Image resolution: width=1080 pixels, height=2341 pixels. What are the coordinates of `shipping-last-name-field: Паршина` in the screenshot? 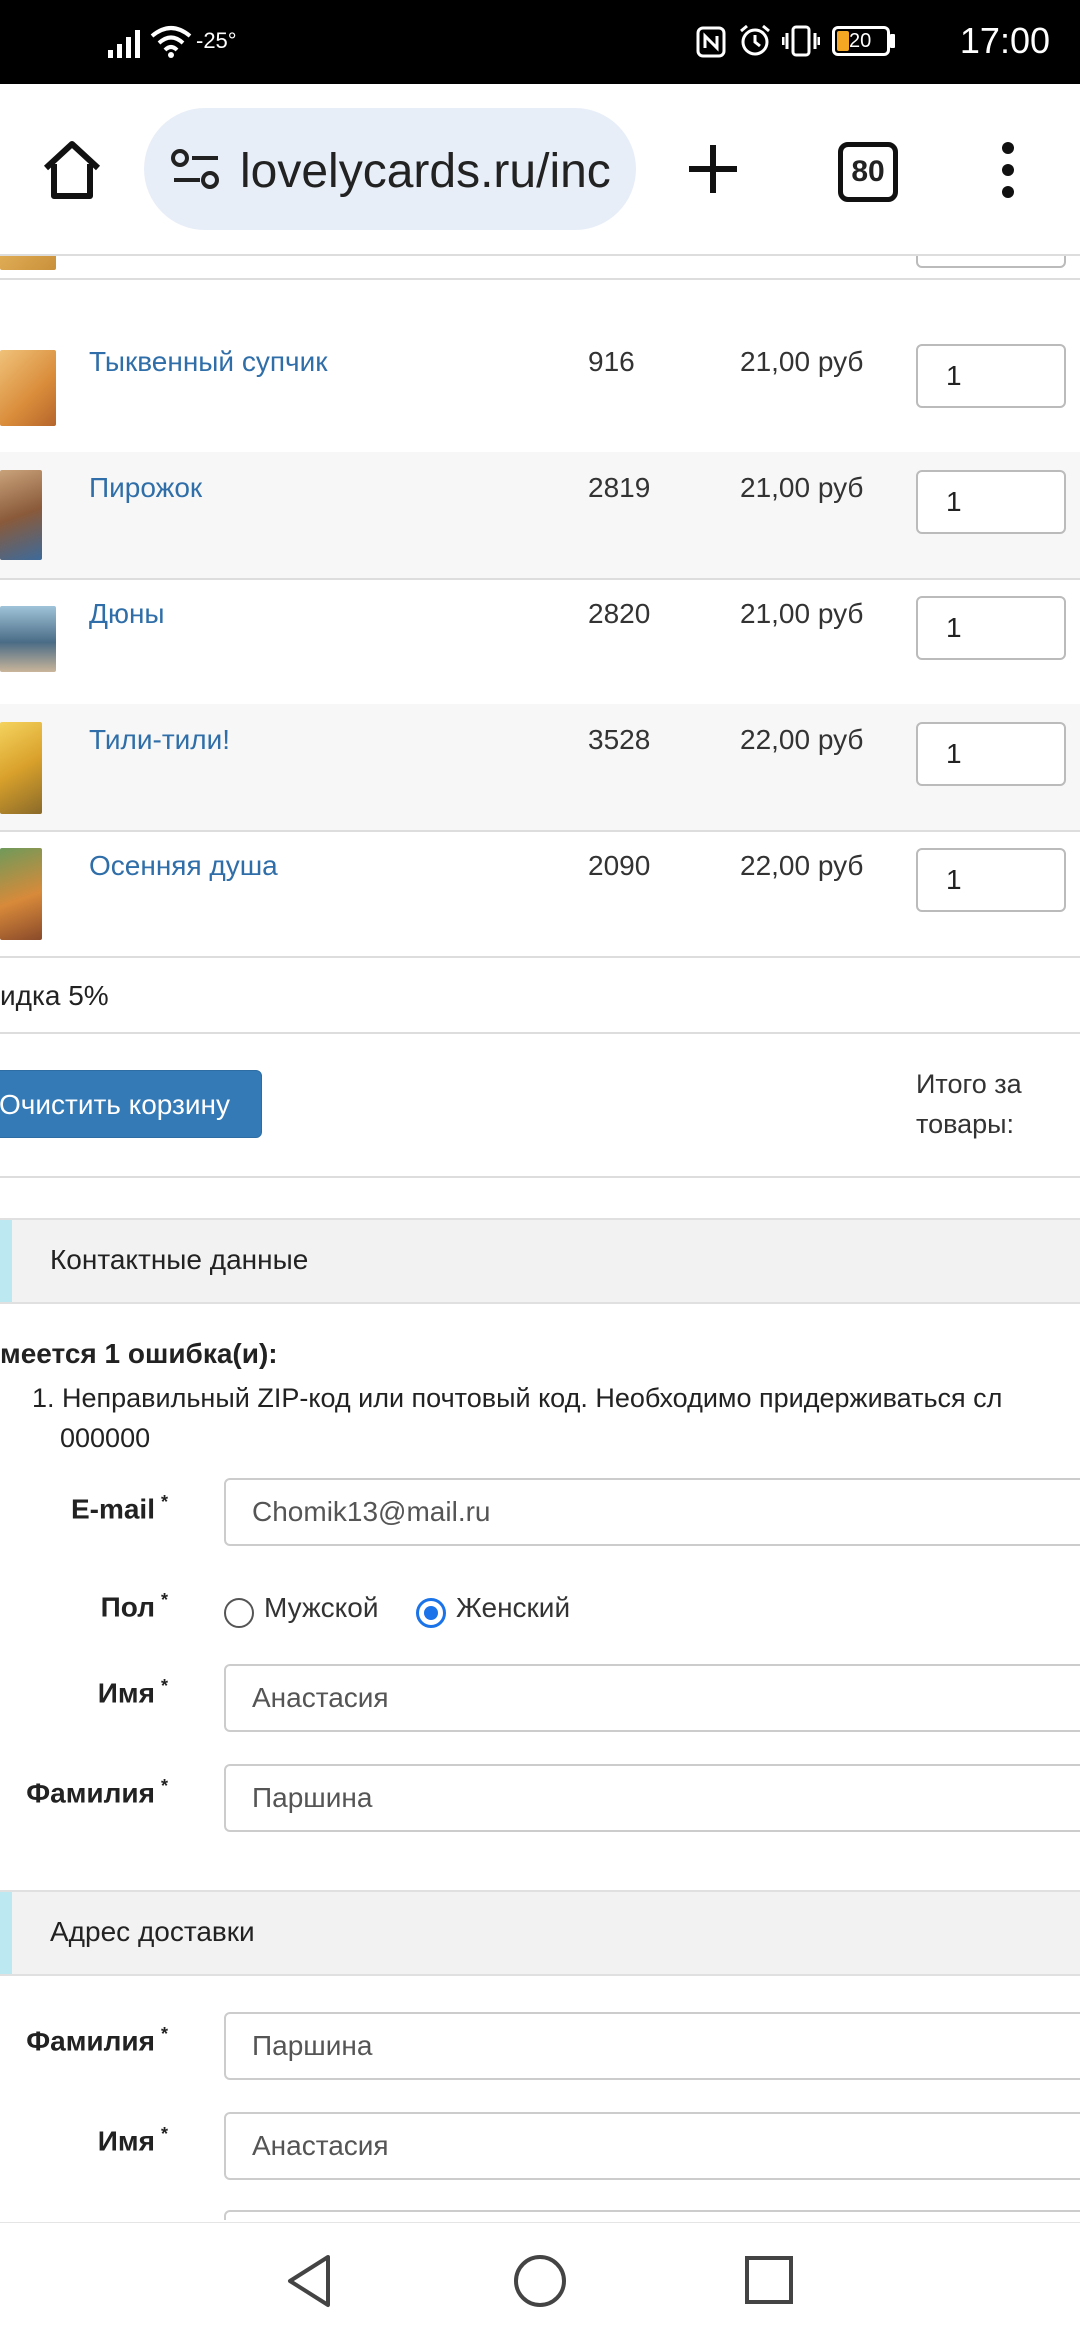 It's located at (652, 2046).